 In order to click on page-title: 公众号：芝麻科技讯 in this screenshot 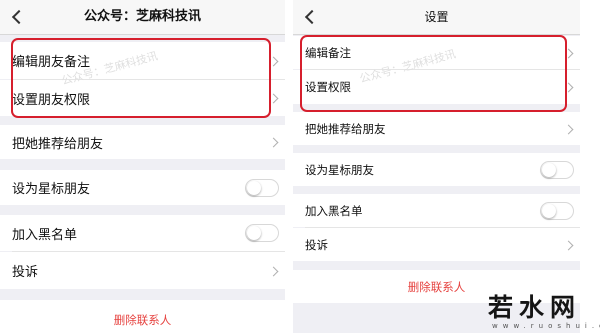, I will do `click(142, 16)`.